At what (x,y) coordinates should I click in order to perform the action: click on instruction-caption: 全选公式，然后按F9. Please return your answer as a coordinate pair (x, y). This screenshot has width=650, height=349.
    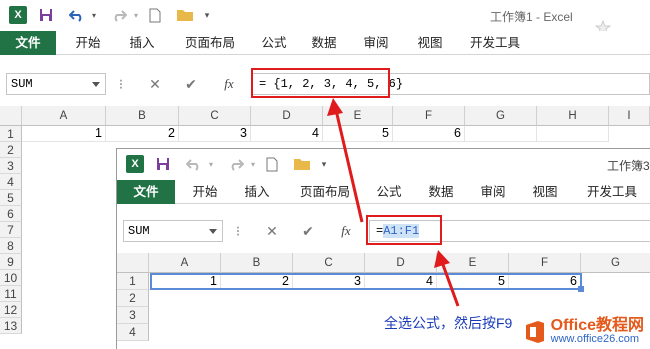
    Looking at the image, I should click on (448, 323).